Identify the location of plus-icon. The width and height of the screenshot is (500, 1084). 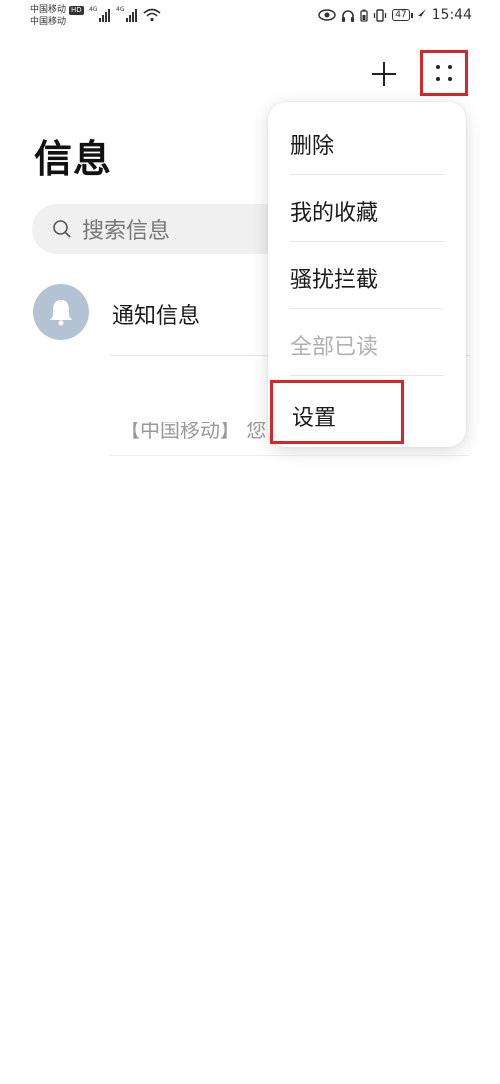
(384, 74).